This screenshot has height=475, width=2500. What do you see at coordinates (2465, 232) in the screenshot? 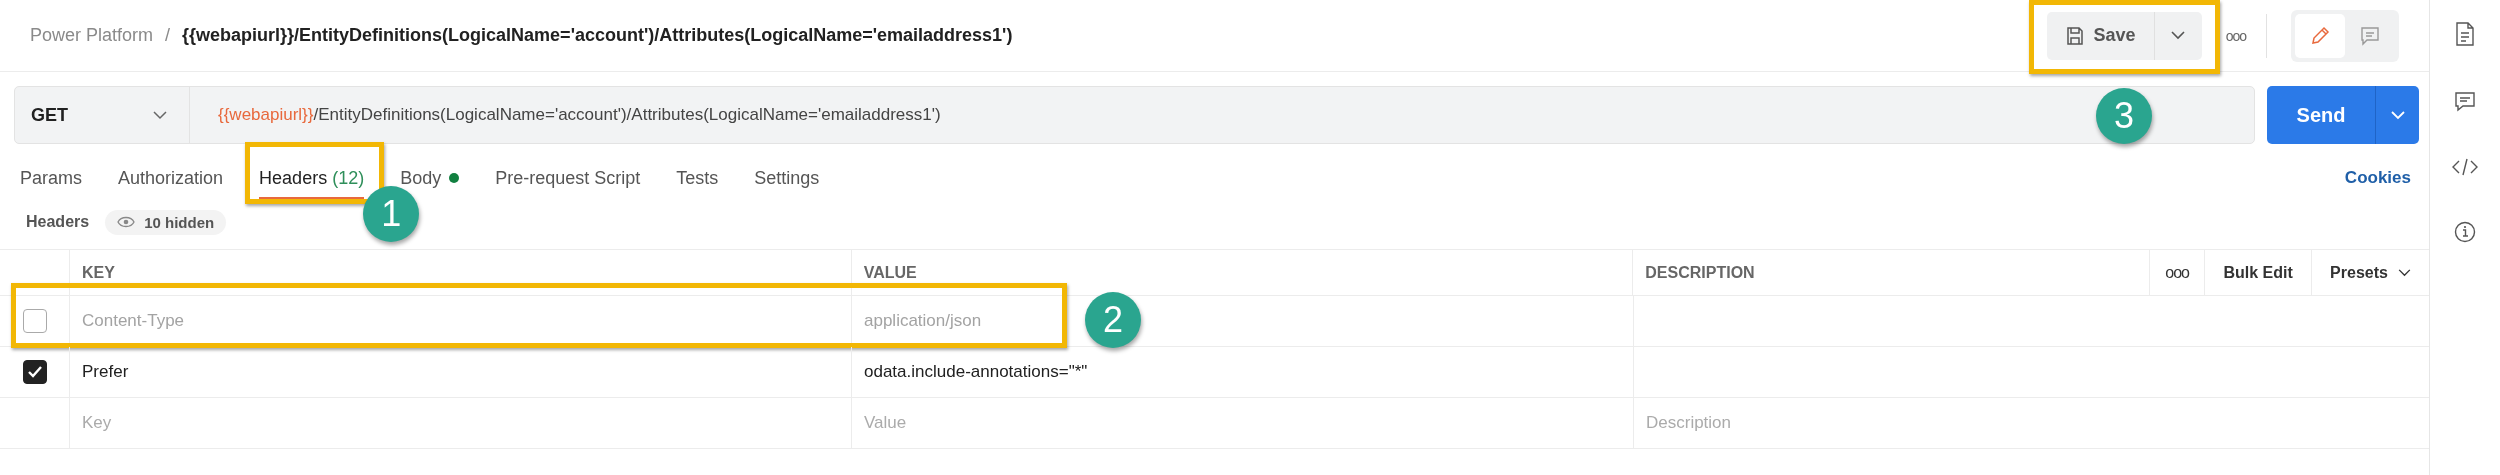
I see `info-icon` at bounding box center [2465, 232].